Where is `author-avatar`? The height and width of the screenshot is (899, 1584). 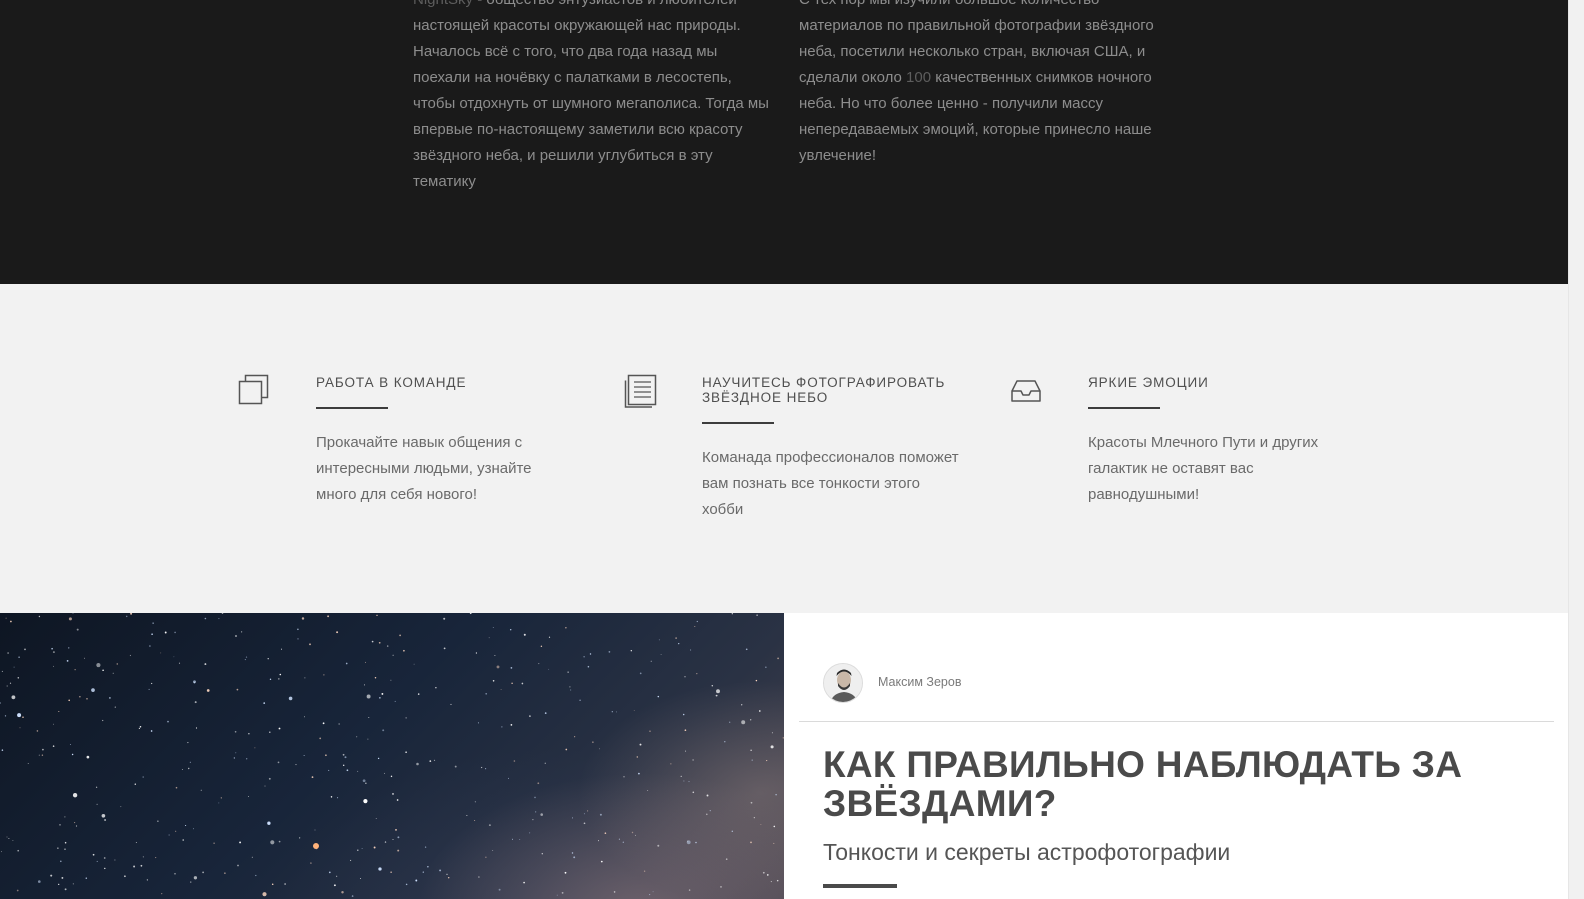 author-avatar is located at coordinates (843, 683).